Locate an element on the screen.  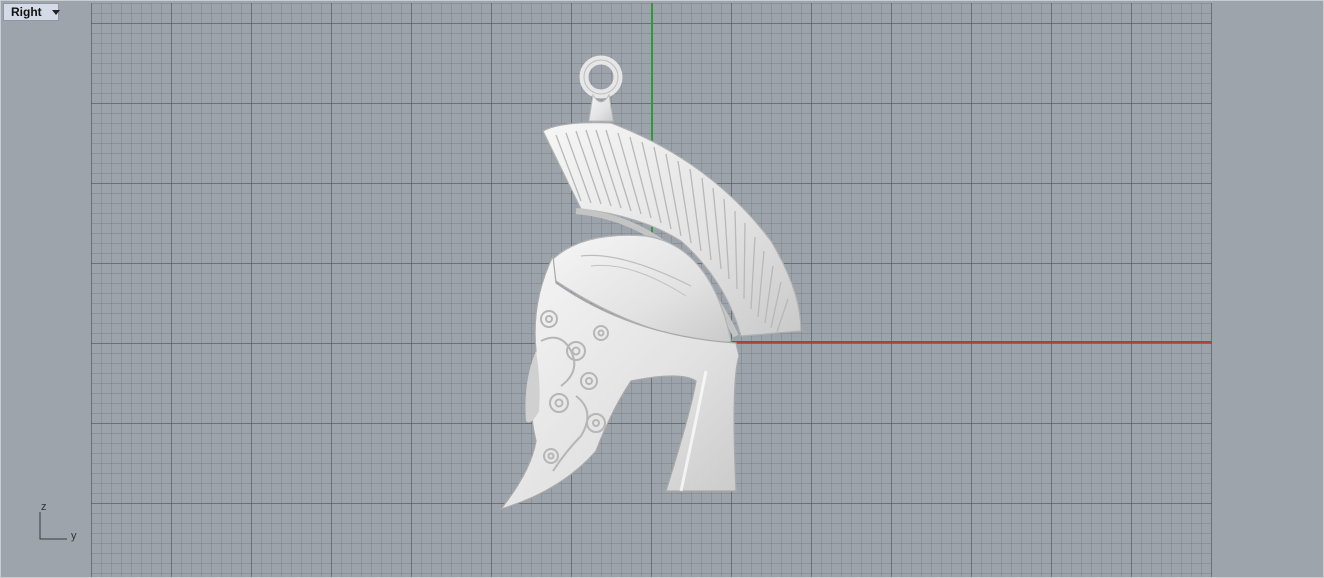
axis-label-horizontal: y is located at coordinates (74, 536).